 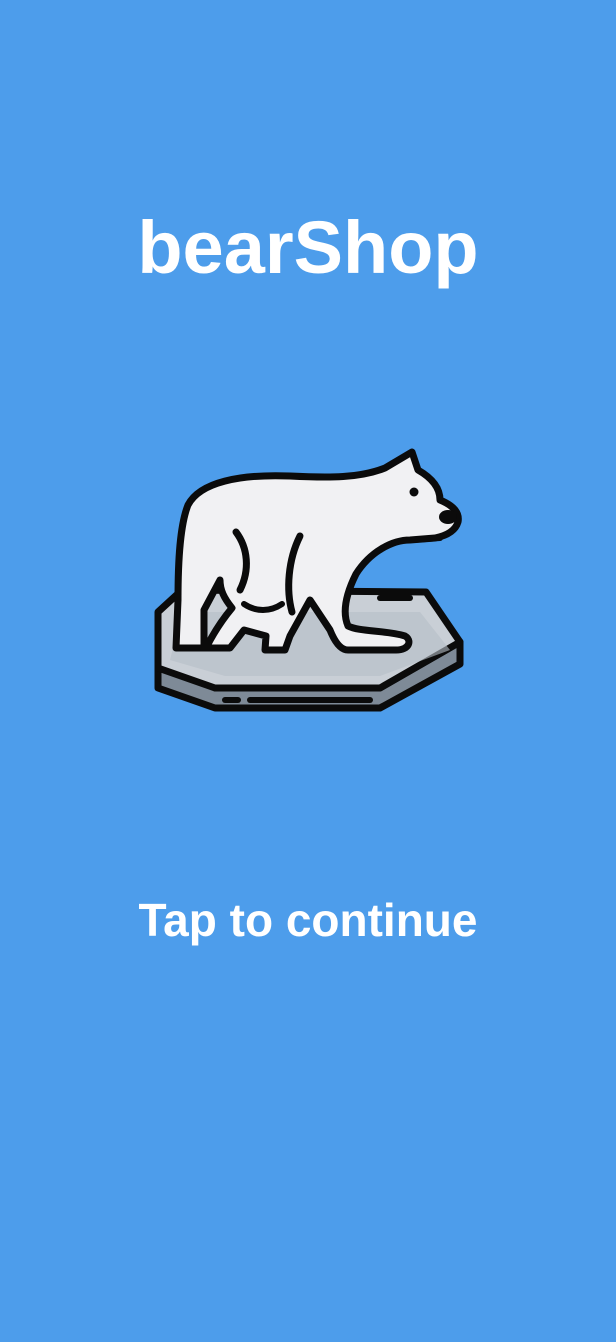 What do you see at coordinates (309, 580) in the screenshot?
I see `polar-bear-logo-icon` at bounding box center [309, 580].